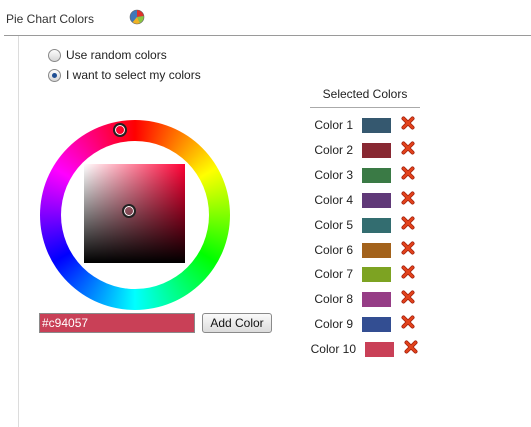 The width and height of the screenshot is (531, 427). I want to click on selected-color-row: Color 9, so click(365, 326).